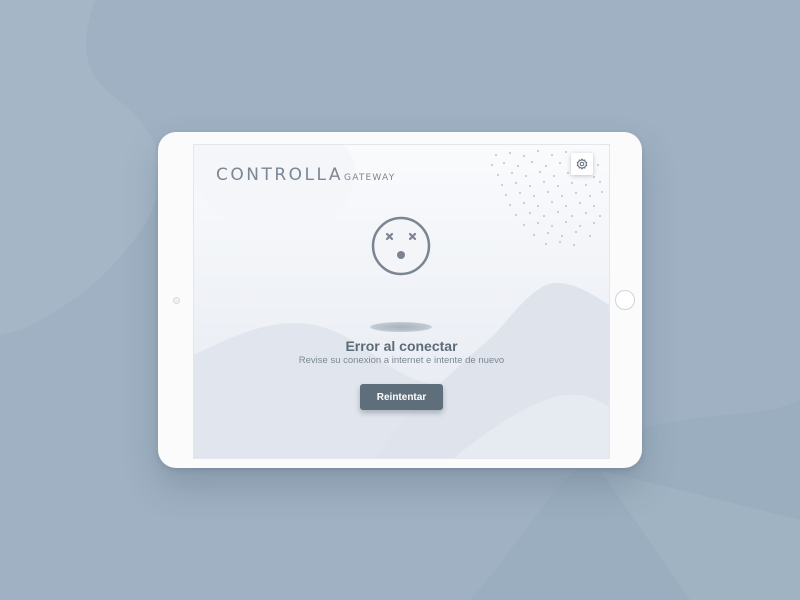 The image size is (800, 600). I want to click on error-title: Error al conectar, so click(401, 346).